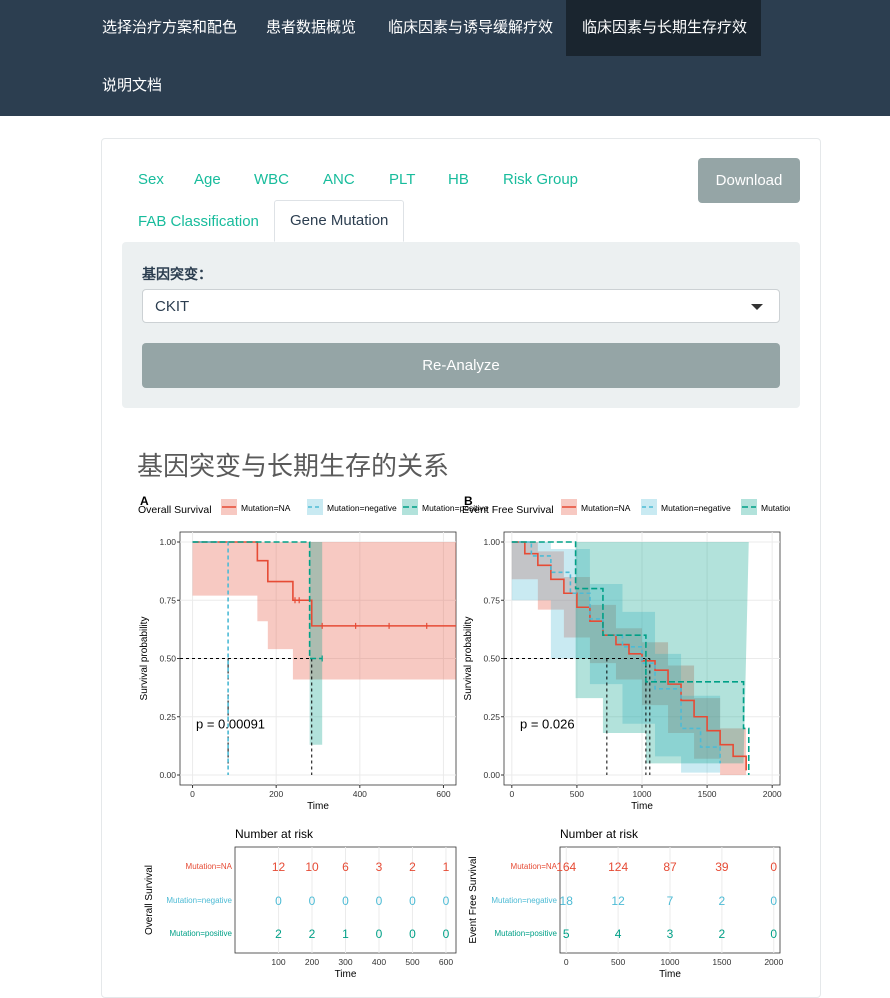 The width and height of the screenshot is (890, 998). I want to click on x-tick-label: 600, so click(443, 794).